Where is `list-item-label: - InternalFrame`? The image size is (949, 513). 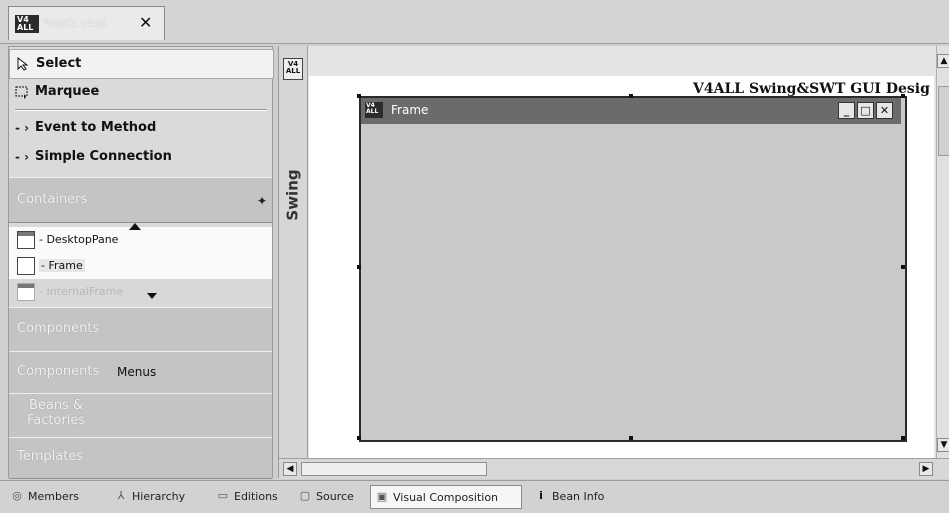
list-item-label: - InternalFrame is located at coordinates (81, 291).